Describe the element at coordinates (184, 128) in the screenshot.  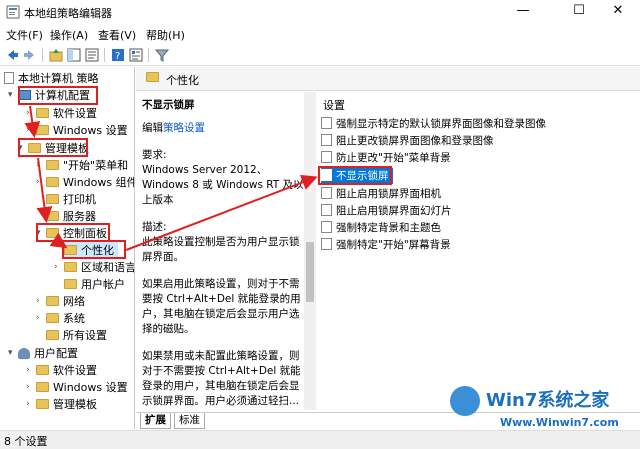
I see `edit-policy-link: 策略设置` at that location.